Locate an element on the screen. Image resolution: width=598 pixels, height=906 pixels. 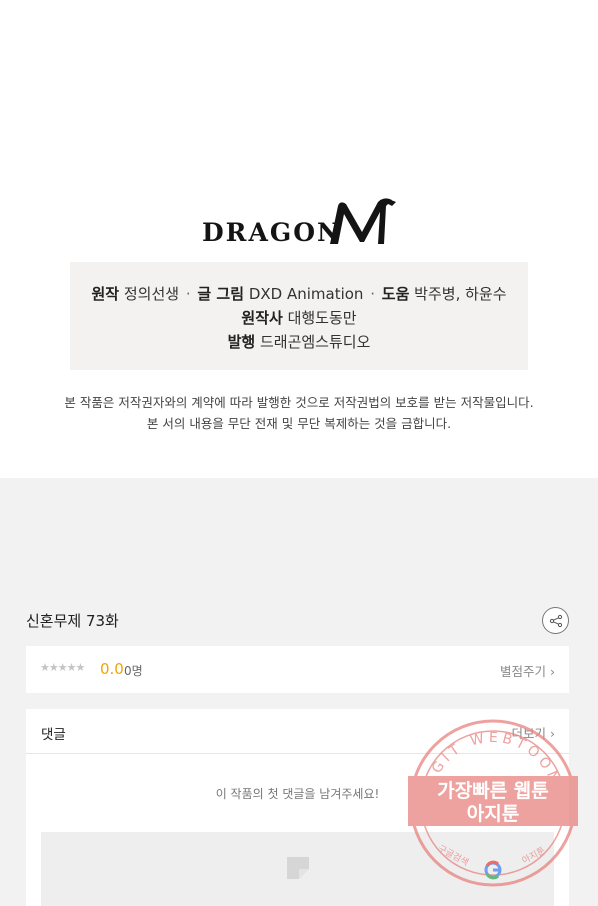
art-label: 글 그림 is located at coordinates (221, 294).